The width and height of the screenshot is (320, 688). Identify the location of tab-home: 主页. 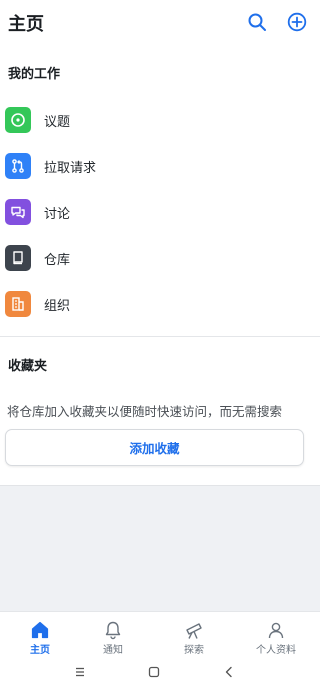
(40, 634).